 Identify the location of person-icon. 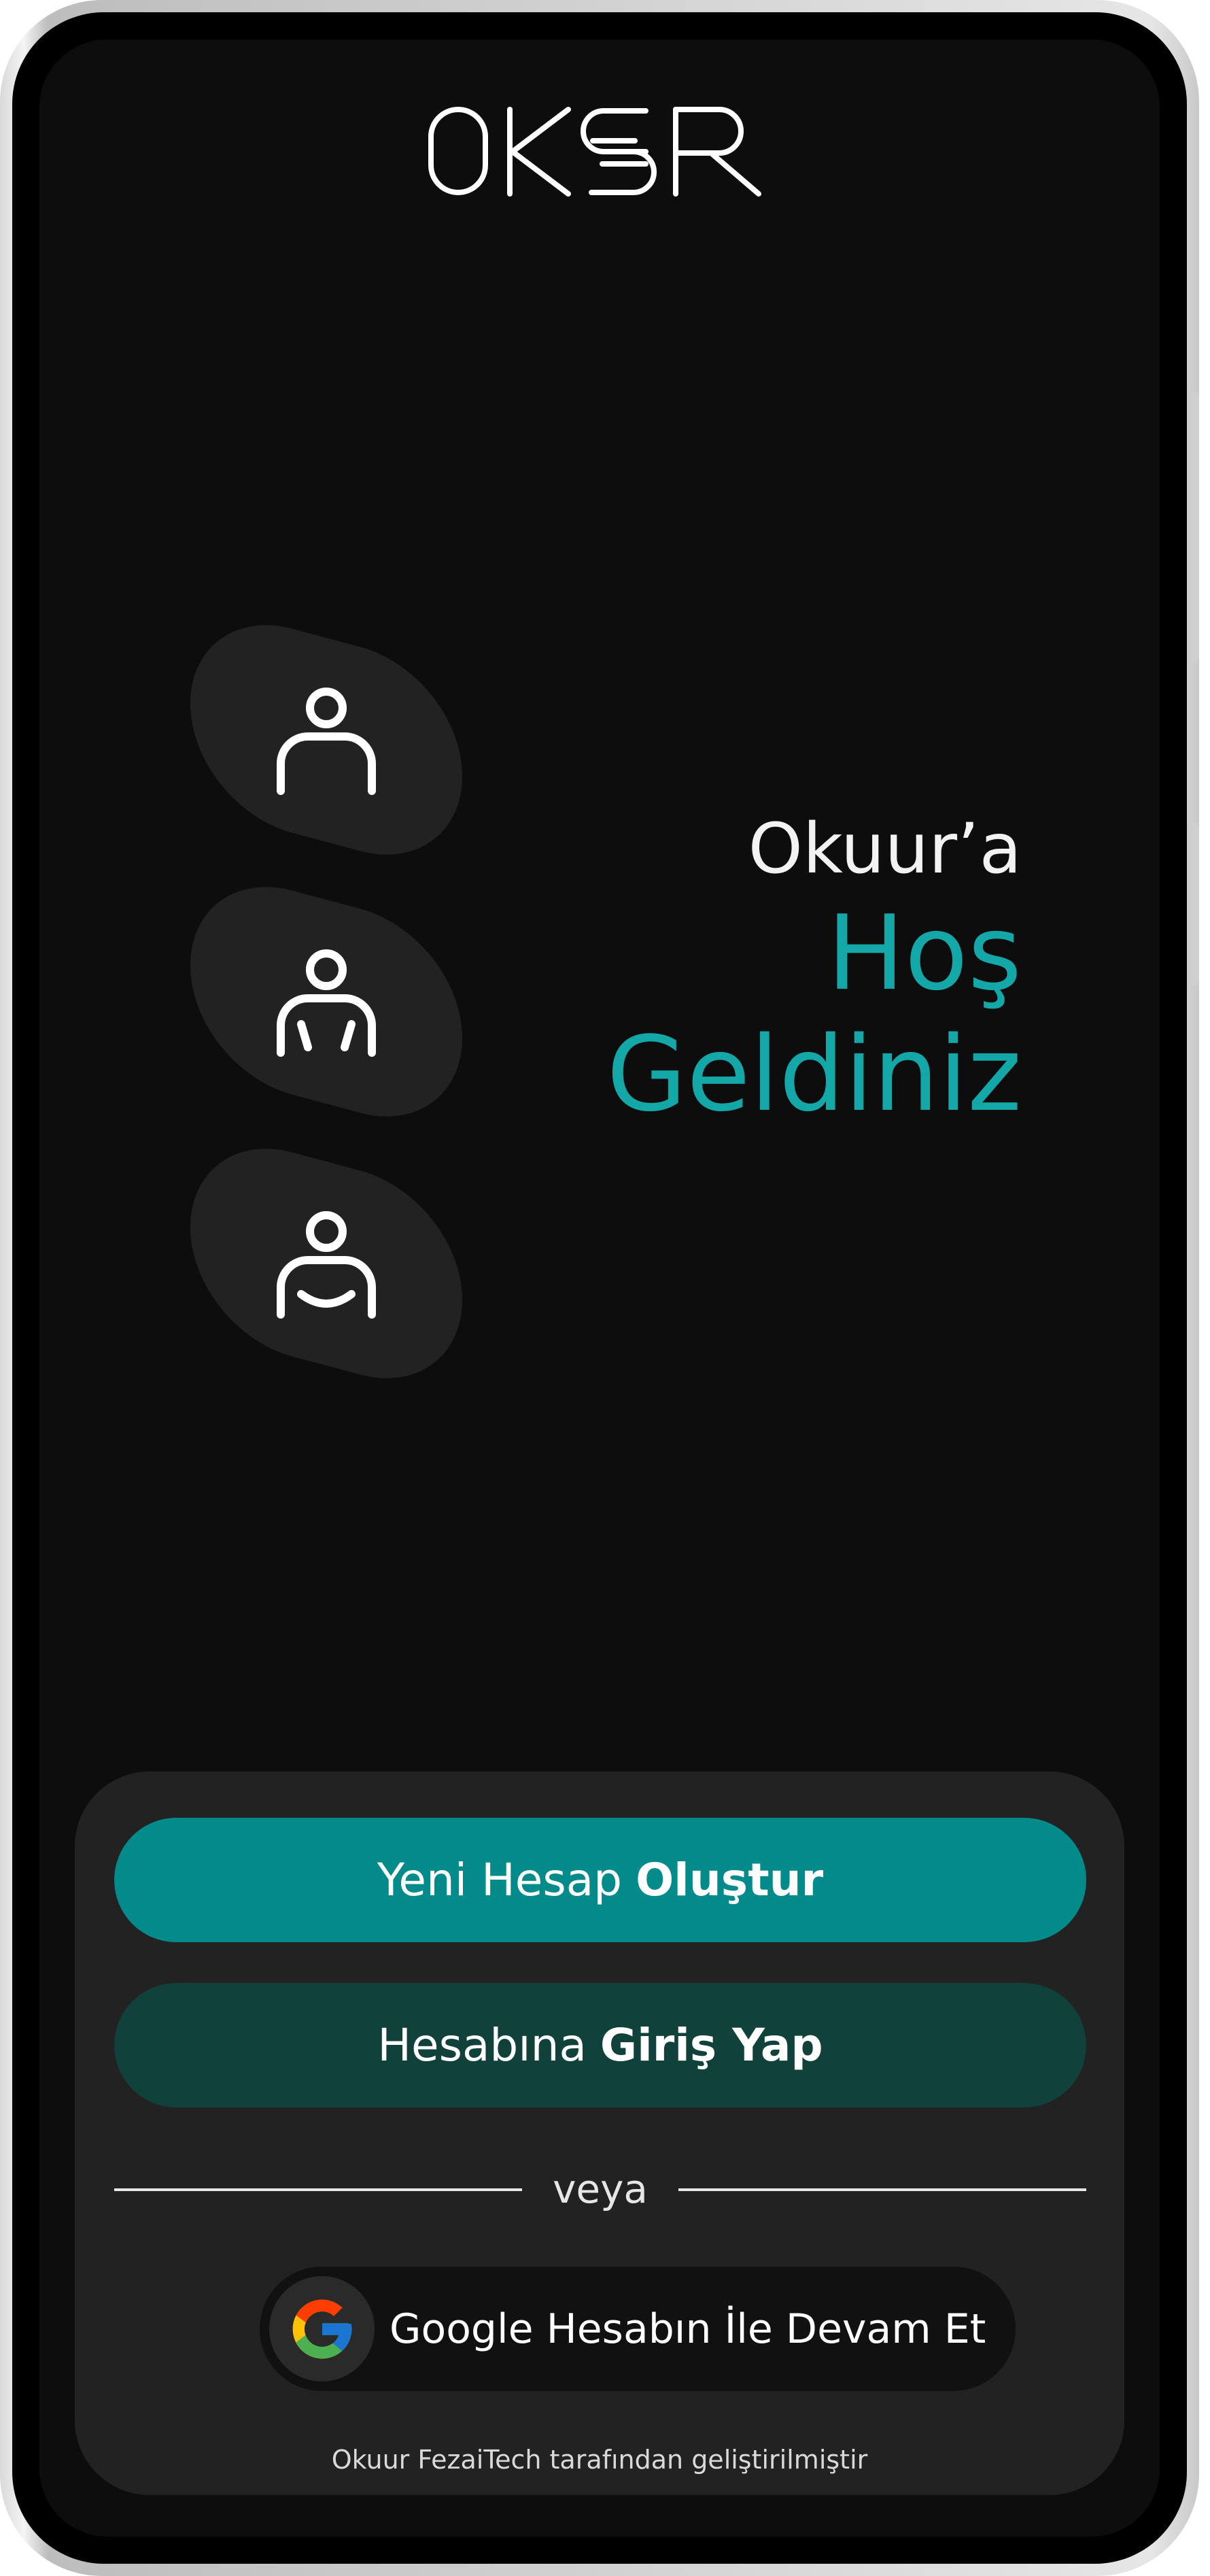
(326, 741).